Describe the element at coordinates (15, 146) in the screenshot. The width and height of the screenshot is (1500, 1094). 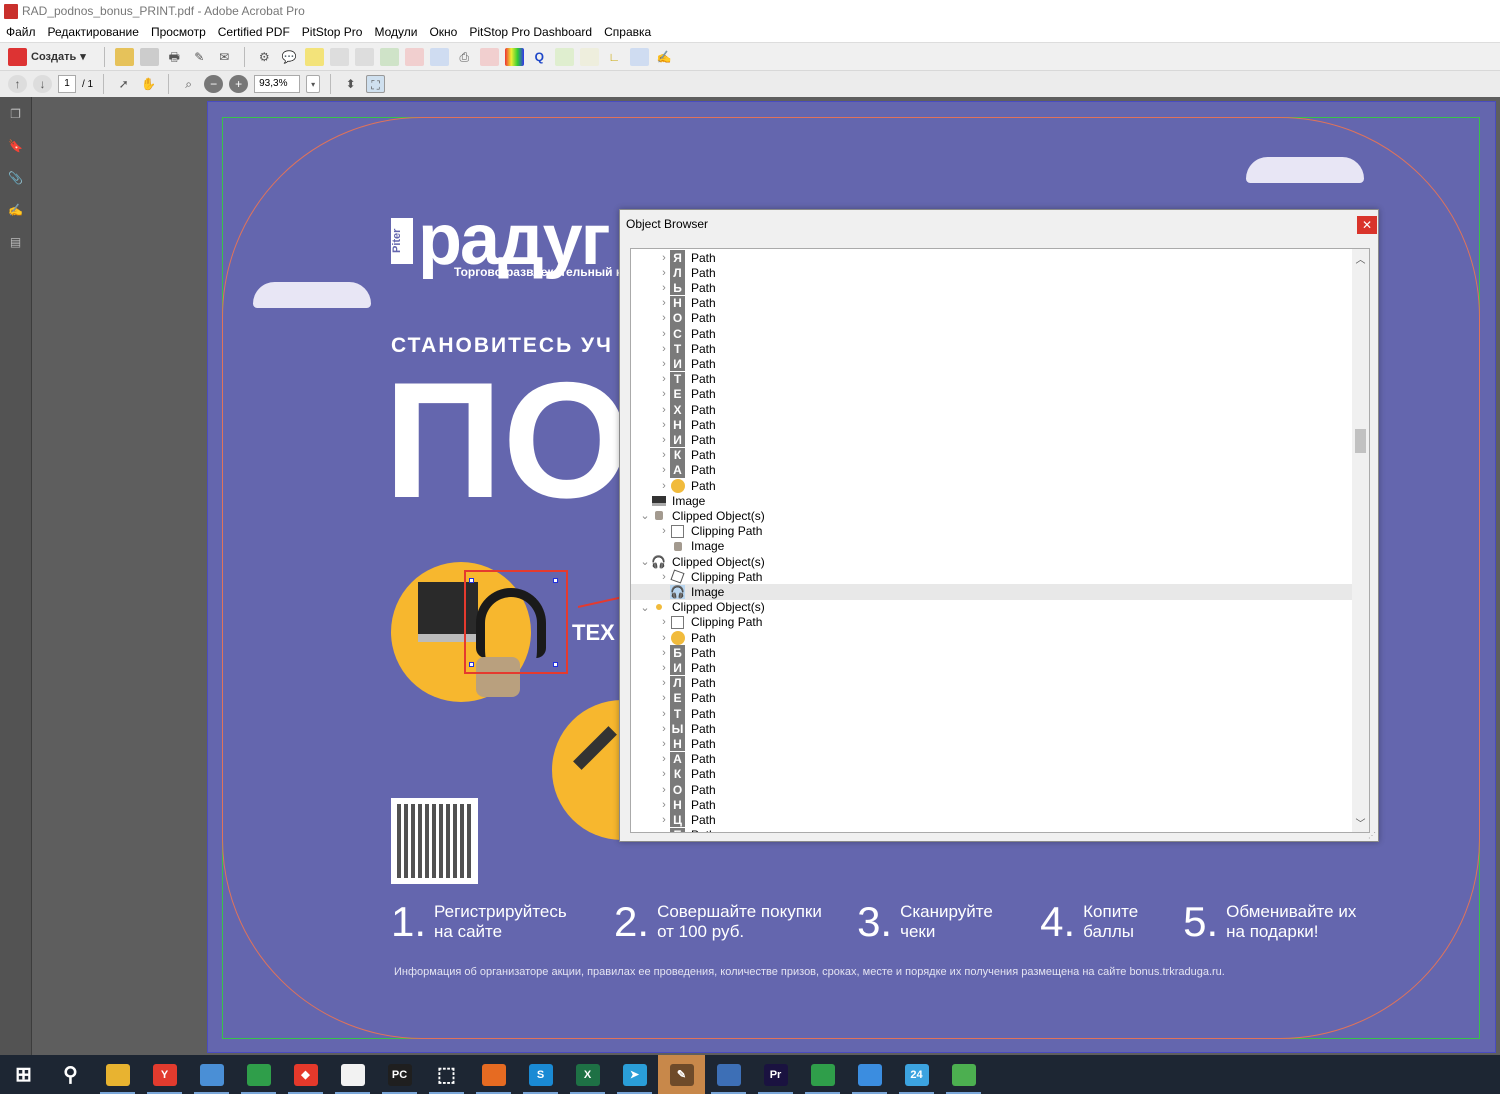
I see `bookmarks-icon: 🔖` at that location.